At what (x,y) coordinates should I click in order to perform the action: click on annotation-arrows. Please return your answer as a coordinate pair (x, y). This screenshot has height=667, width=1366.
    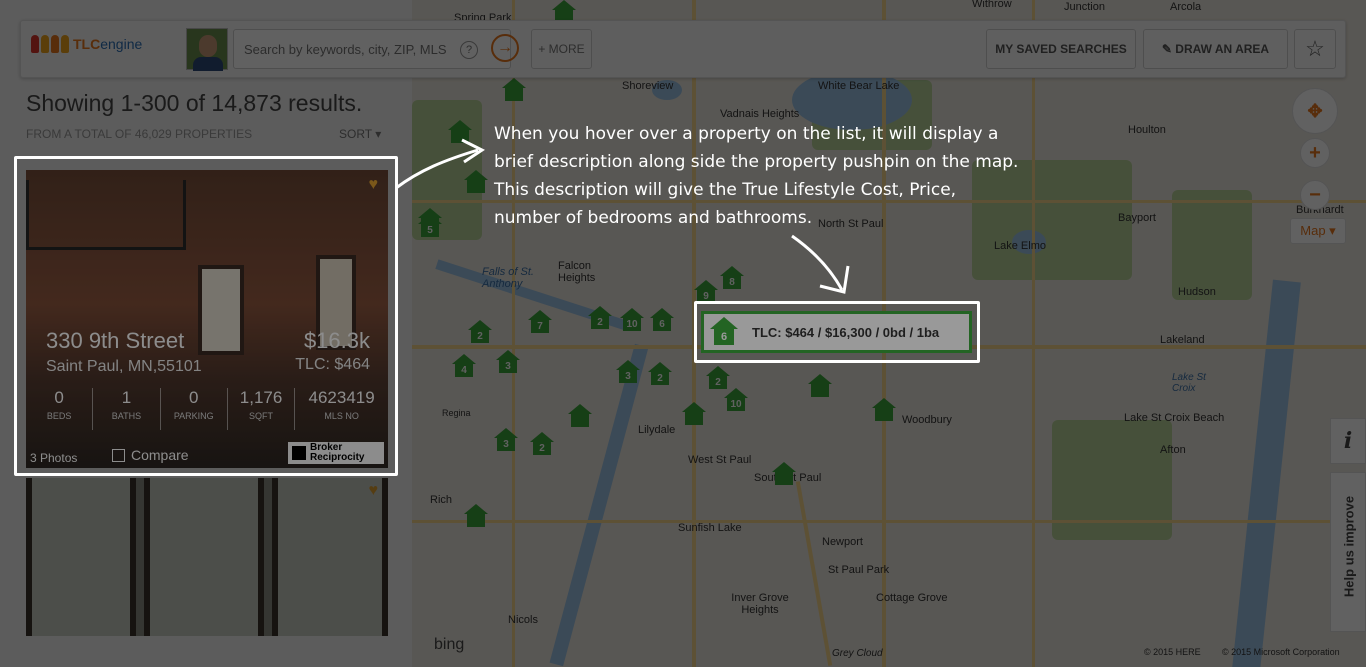
    Looking at the image, I should click on (622, 216).